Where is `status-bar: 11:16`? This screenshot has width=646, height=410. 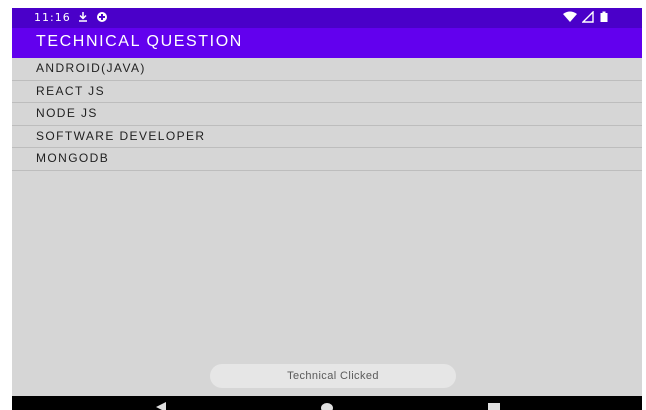 status-bar: 11:16 is located at coordinates (327, 18).